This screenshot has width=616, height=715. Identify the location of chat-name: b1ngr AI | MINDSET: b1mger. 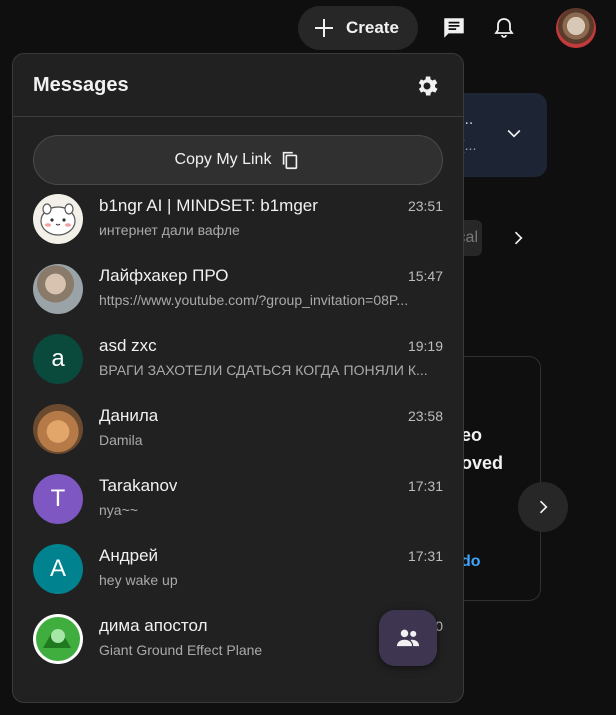
(208, 205).